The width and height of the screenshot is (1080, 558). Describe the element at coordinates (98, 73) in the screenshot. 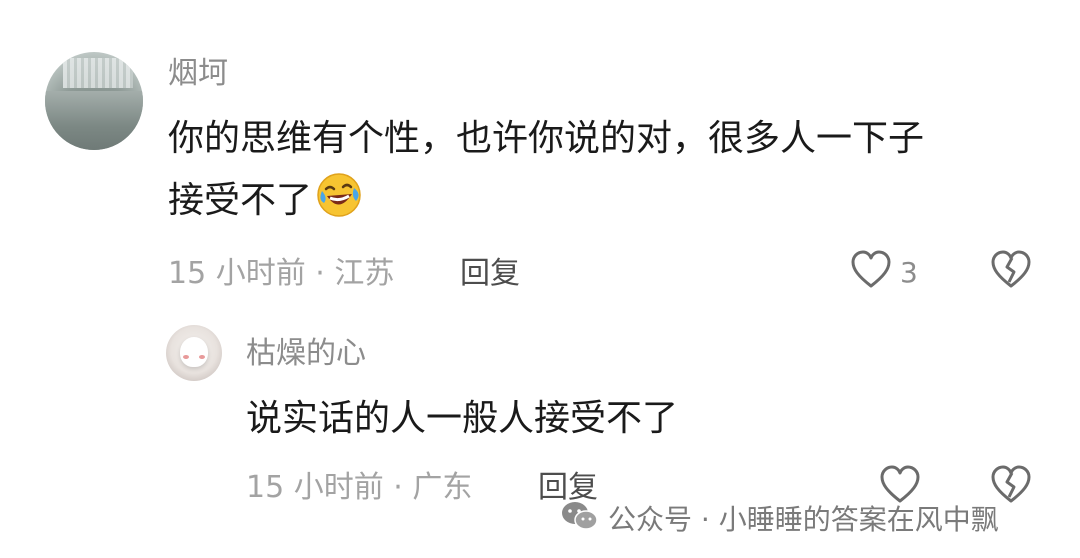

I see `avatar-ice-detail` at that location.